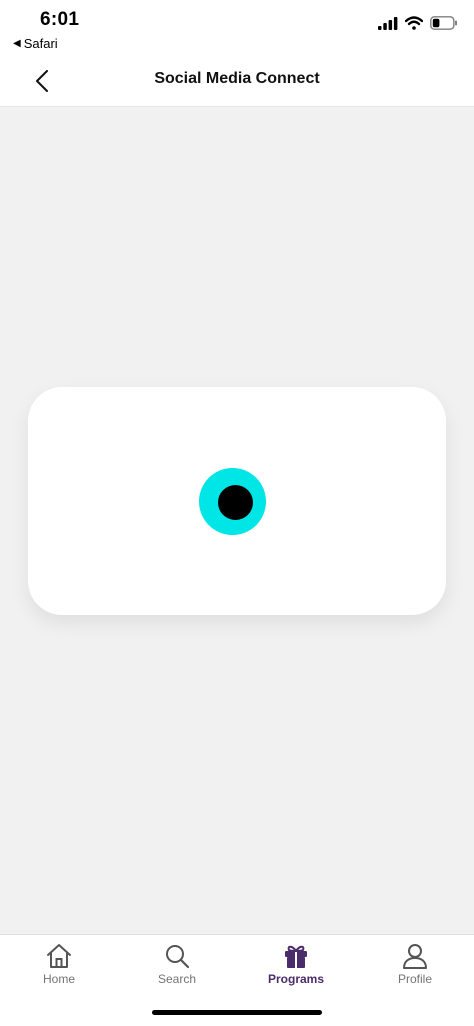 This screenshot has width=474, height=1026. What do you see at coordinates (296, 979) in the screenshot?
I see `tab-programs-label: Programs` at bounding box center [296, 979].